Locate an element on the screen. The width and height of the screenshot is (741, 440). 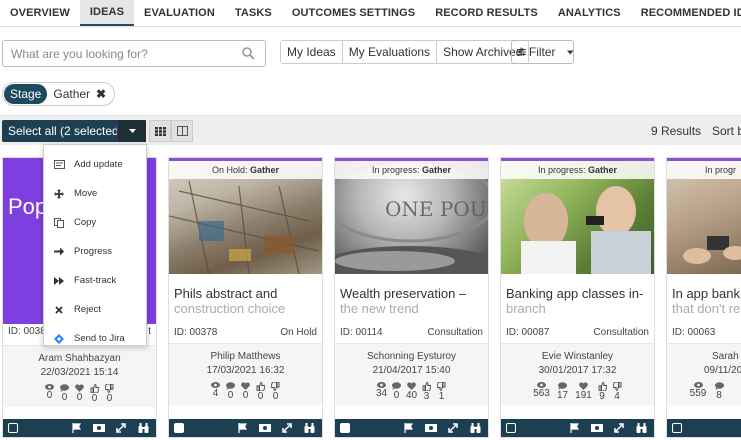
card-image: ONE POU In progress: Gather is located at coordinates (411, 217).